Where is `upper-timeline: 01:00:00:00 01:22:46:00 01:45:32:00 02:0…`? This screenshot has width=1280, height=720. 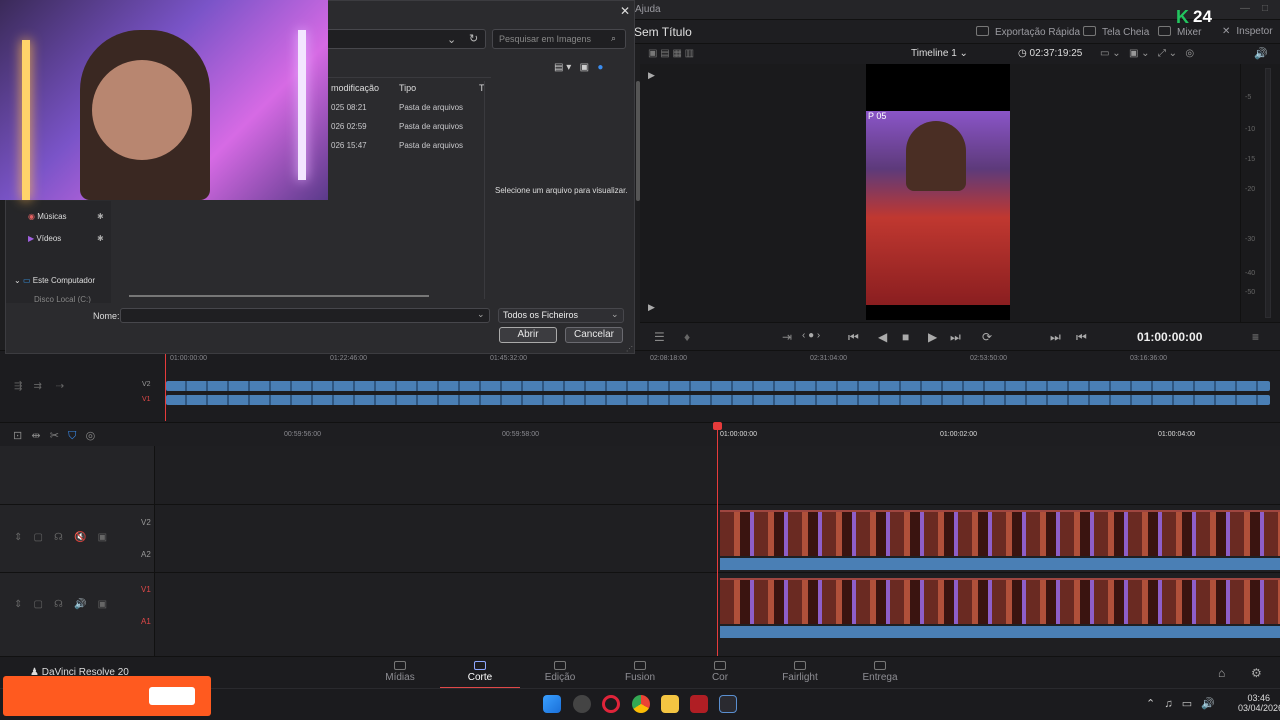 upper-timeline: 01:00:00:00 01:22:46:00 01:45:32:00 02:0… is located at coordinates (640, 386).